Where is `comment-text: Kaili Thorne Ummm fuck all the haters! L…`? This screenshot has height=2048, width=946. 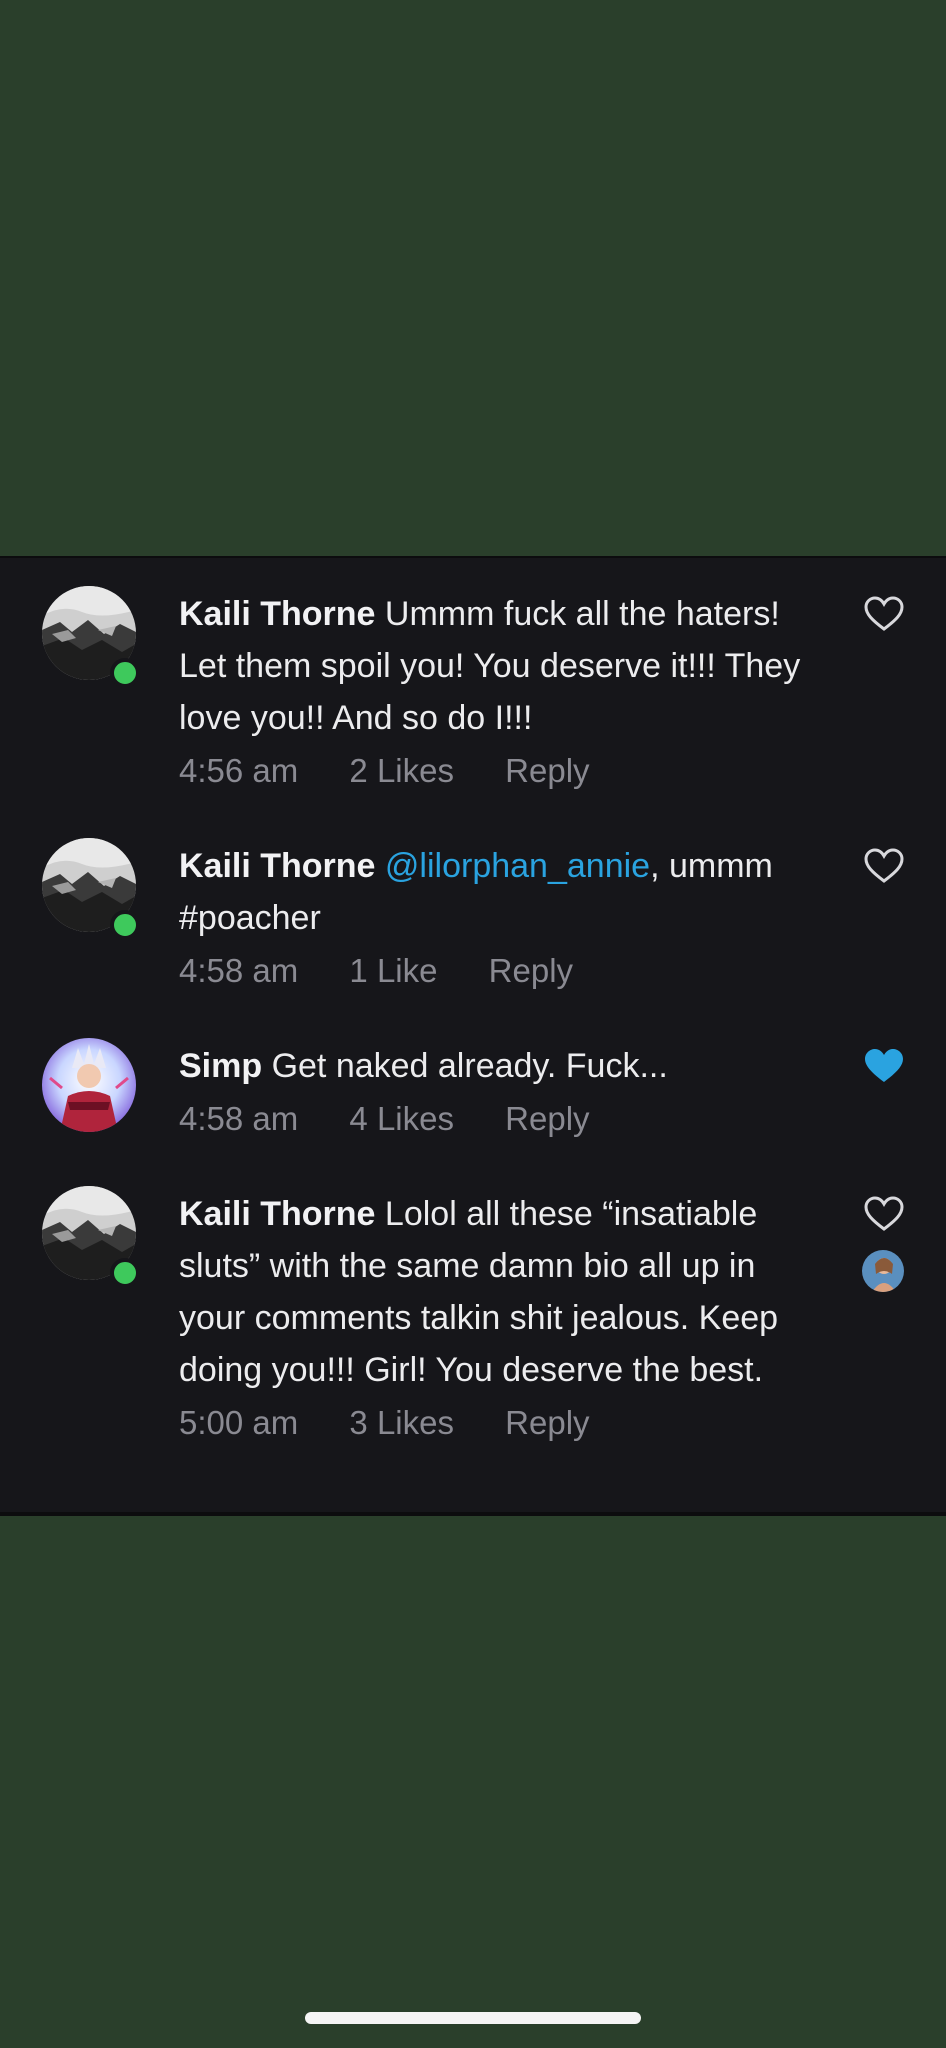 comment-text: Kaili Thorne Ummm fuck all the haters! L… is located at coordinates (499, 666).